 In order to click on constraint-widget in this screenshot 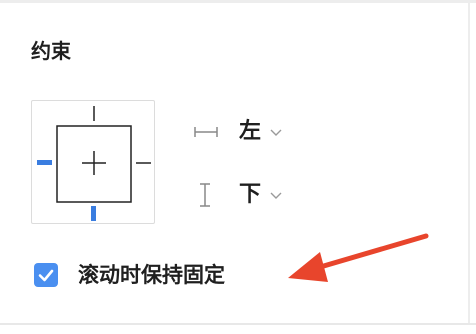, I will do `click(93, 162)`.